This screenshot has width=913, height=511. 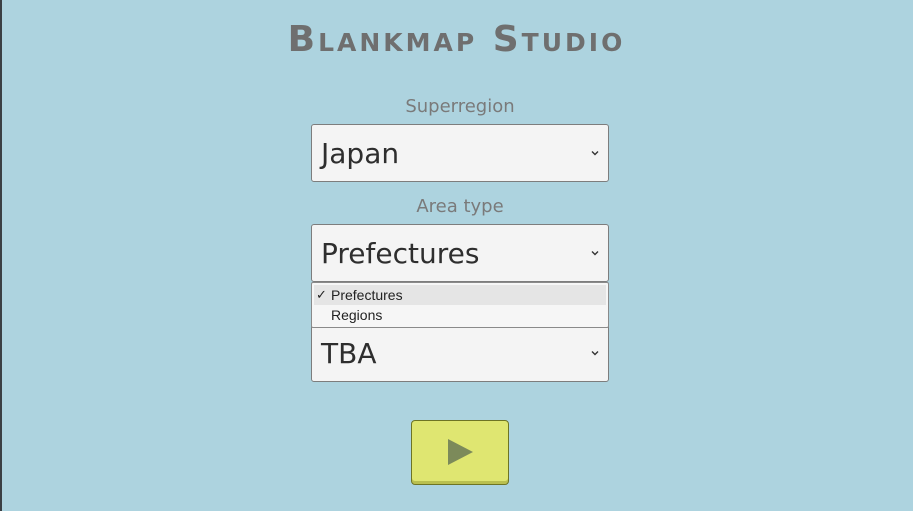 What do you see at coordinates (360, 153) in the screenshot?
I see `superregion-value: Japan` at bounding box center [360, 153].